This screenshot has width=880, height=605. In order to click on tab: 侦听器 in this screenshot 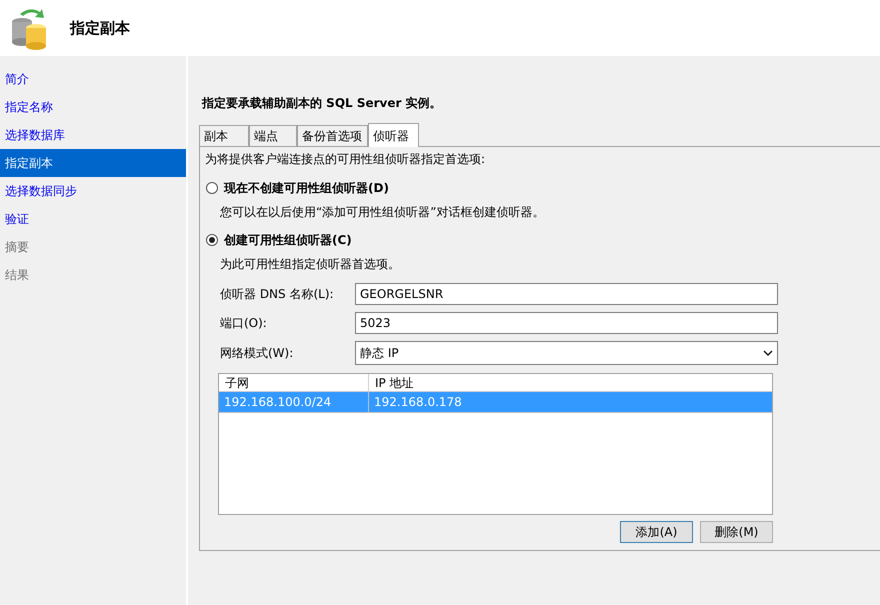, I will do `click(393, 135)`.